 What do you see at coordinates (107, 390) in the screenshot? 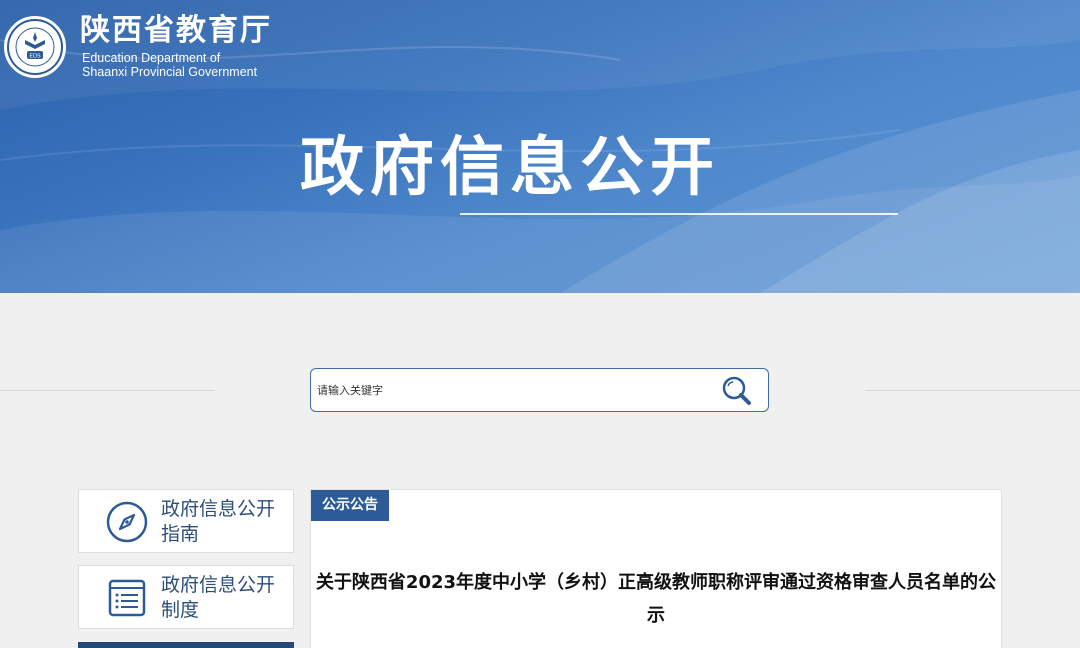
I see `search-divider-left` at bounding box center [107, 390].